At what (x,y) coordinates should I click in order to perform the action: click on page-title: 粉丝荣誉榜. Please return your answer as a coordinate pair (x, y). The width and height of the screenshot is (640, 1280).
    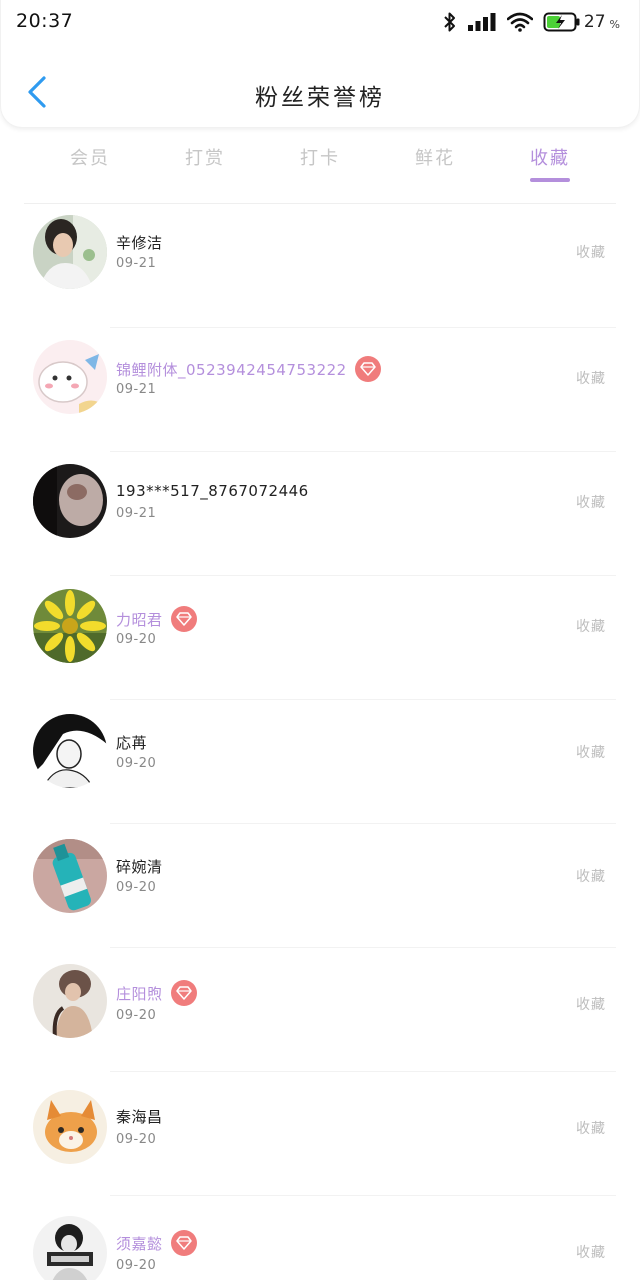
    Looking at the image, I should click on (320, 98).